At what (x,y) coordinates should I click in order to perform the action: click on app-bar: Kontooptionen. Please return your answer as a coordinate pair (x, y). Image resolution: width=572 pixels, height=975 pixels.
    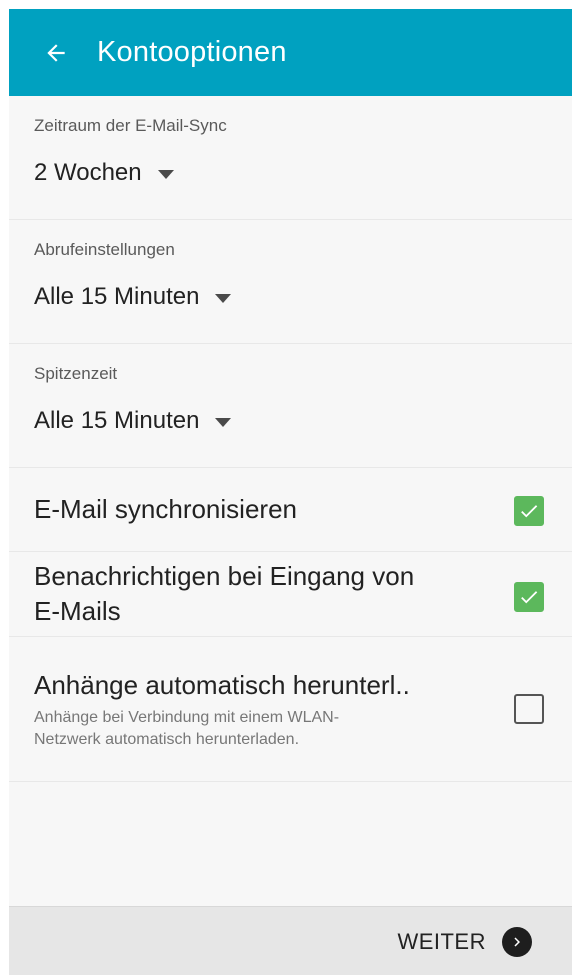
    Looking at the image, I should click on (290, 52).